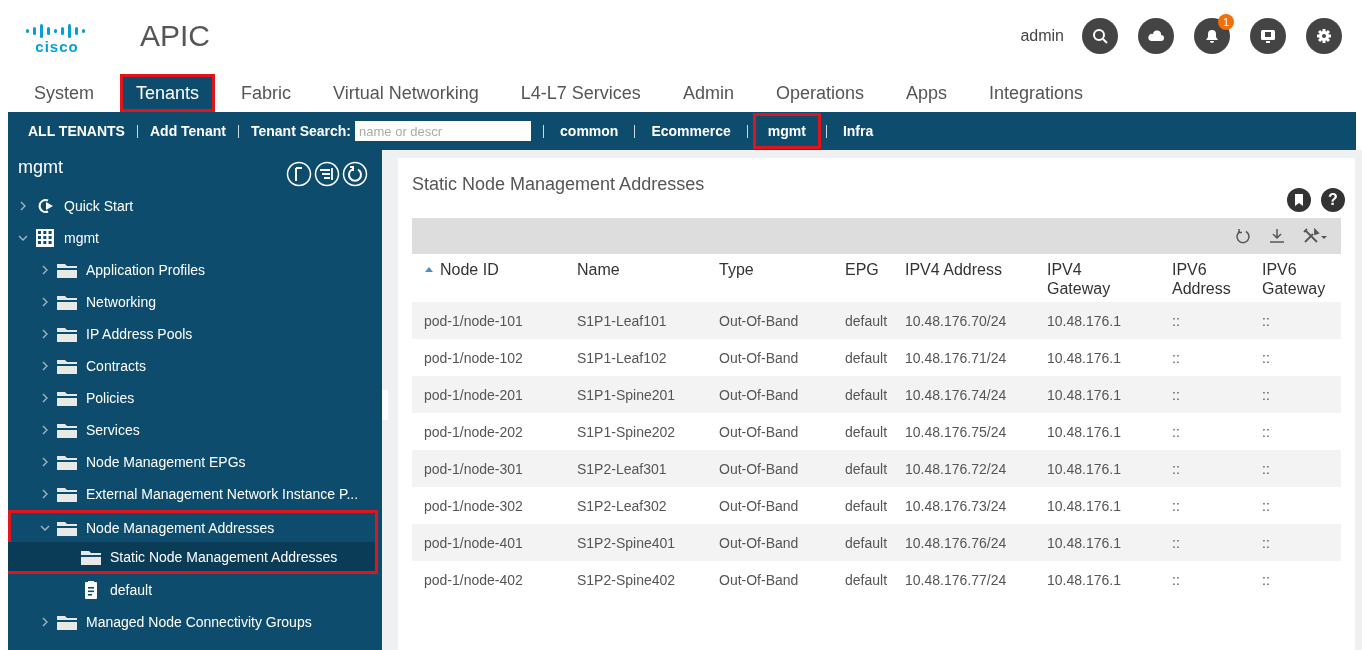 This screenshot has height=650, width=1362. I want to click on table-cell-text: pod-1/node-101, so click(473, 320).